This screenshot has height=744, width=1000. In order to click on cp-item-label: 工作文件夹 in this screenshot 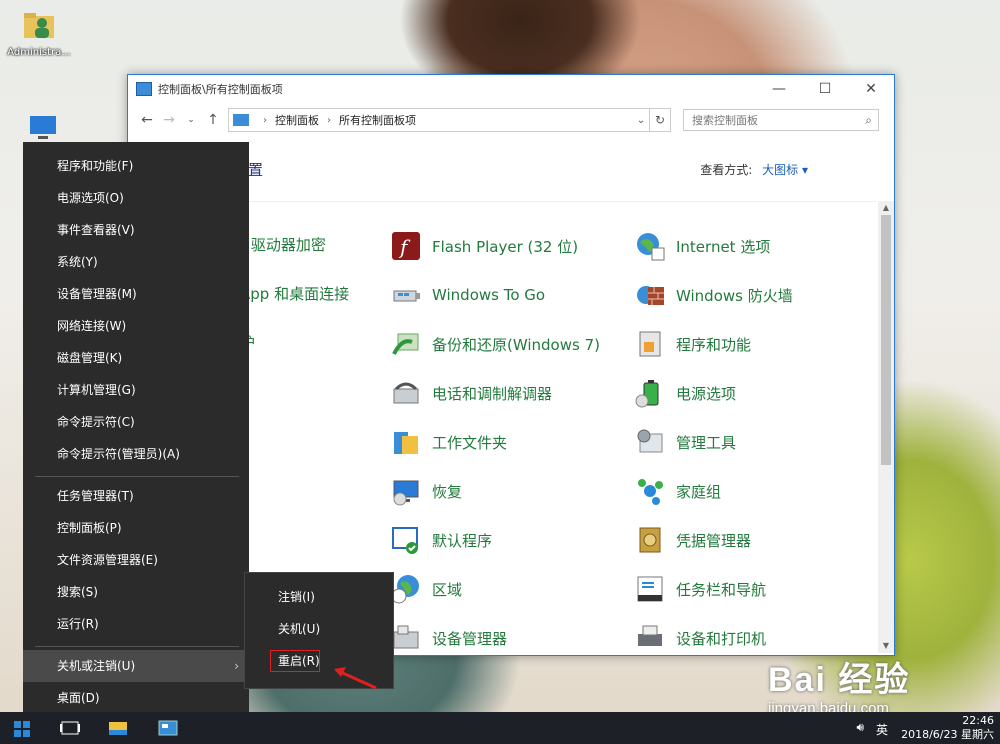, I will do `click(470, 442)`.